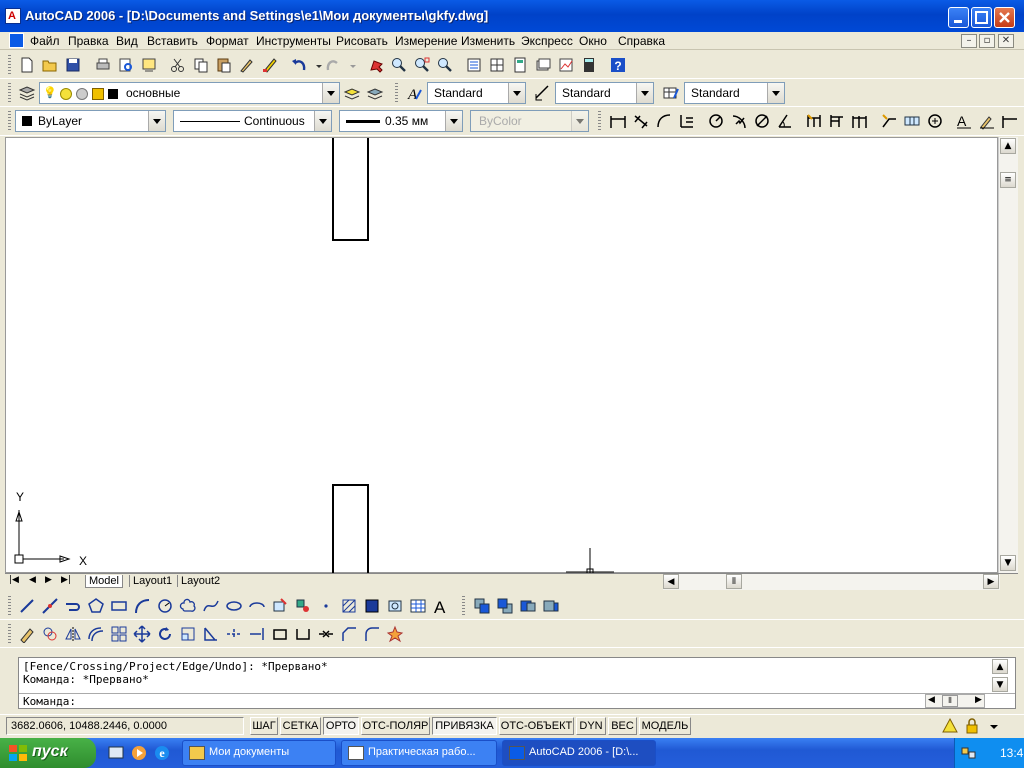  I want to click on layer-on-bulb-icon: 💡, so click(50, 92).